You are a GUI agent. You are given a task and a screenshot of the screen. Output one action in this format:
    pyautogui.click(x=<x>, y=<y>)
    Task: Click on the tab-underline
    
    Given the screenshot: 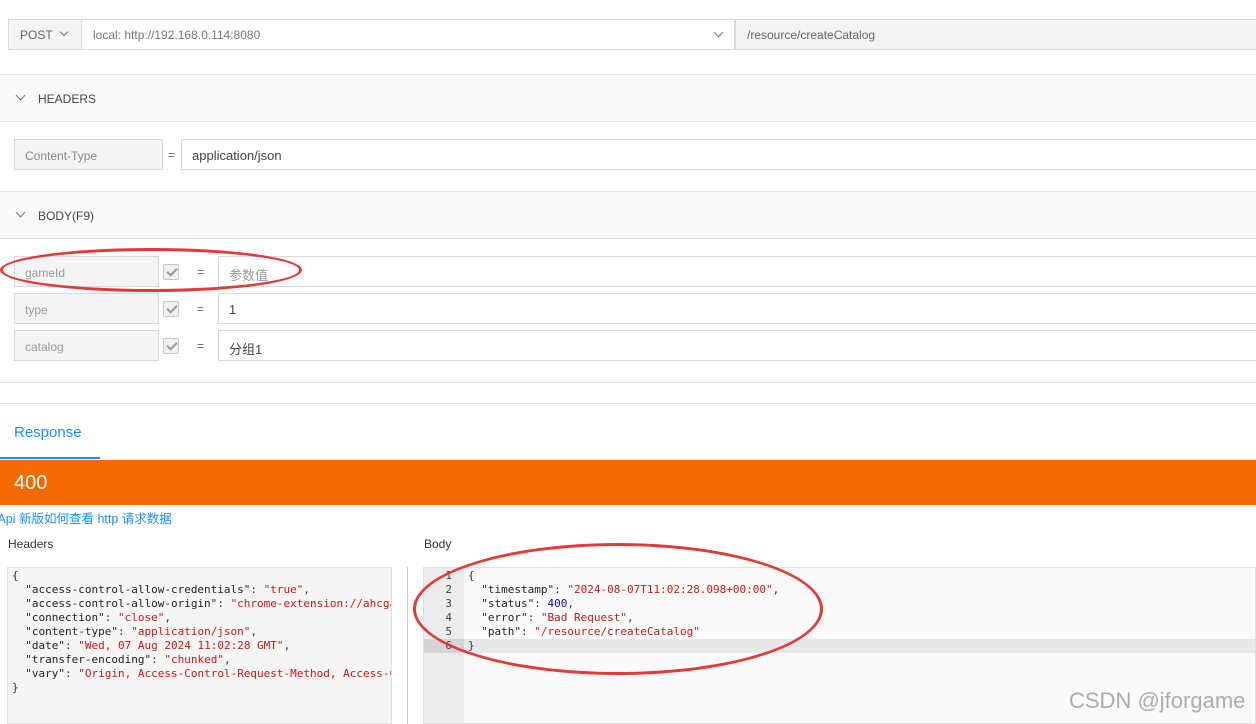 What is the action you would take?
    pyautogui.click(x=50, y=458)
    